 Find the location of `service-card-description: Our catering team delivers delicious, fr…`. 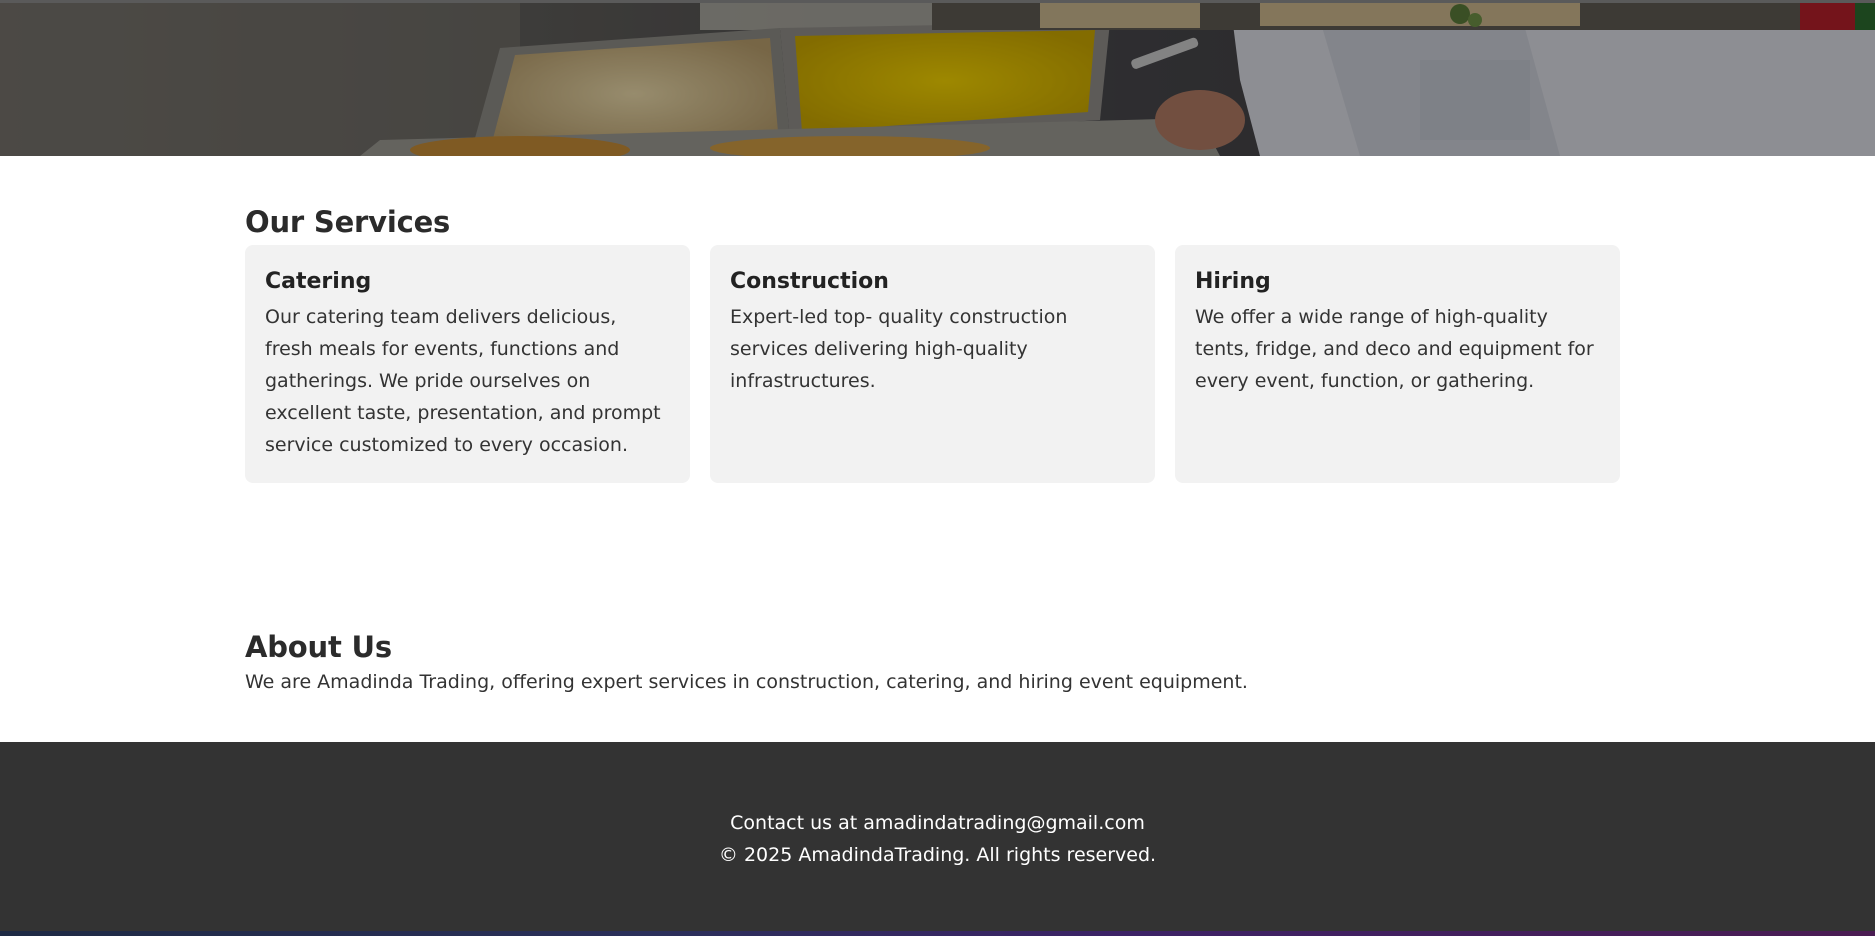

service-card-description: Our catering team delivers delicious, fr… is located at coordinates (463, 381).